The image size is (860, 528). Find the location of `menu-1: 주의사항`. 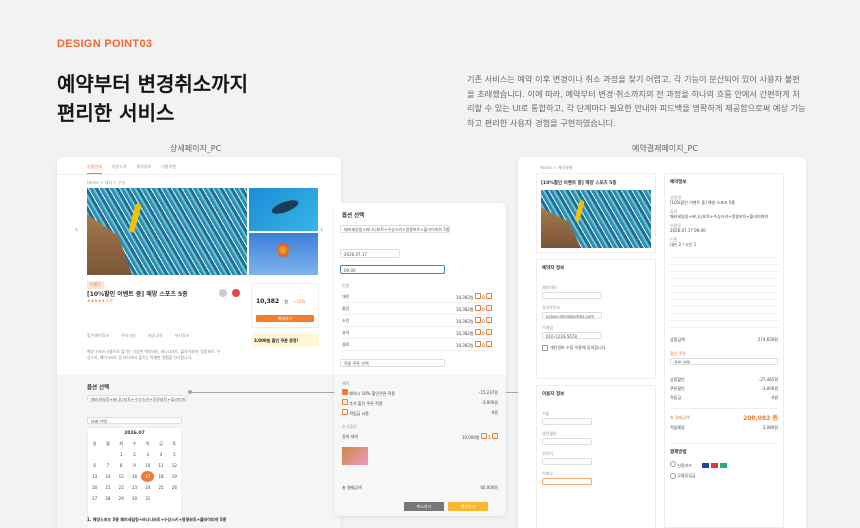

menu-1: 주의사항 is located at coordinates (128, 335).